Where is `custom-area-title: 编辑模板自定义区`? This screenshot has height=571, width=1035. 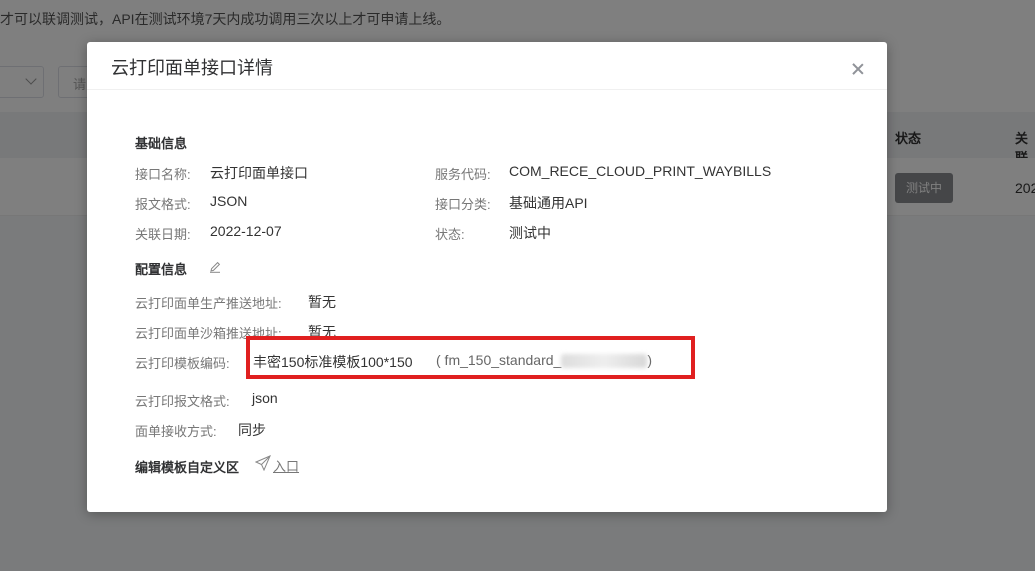 custom-area-title: 编辑模板自定义区 is located at coordinates (187, 467).